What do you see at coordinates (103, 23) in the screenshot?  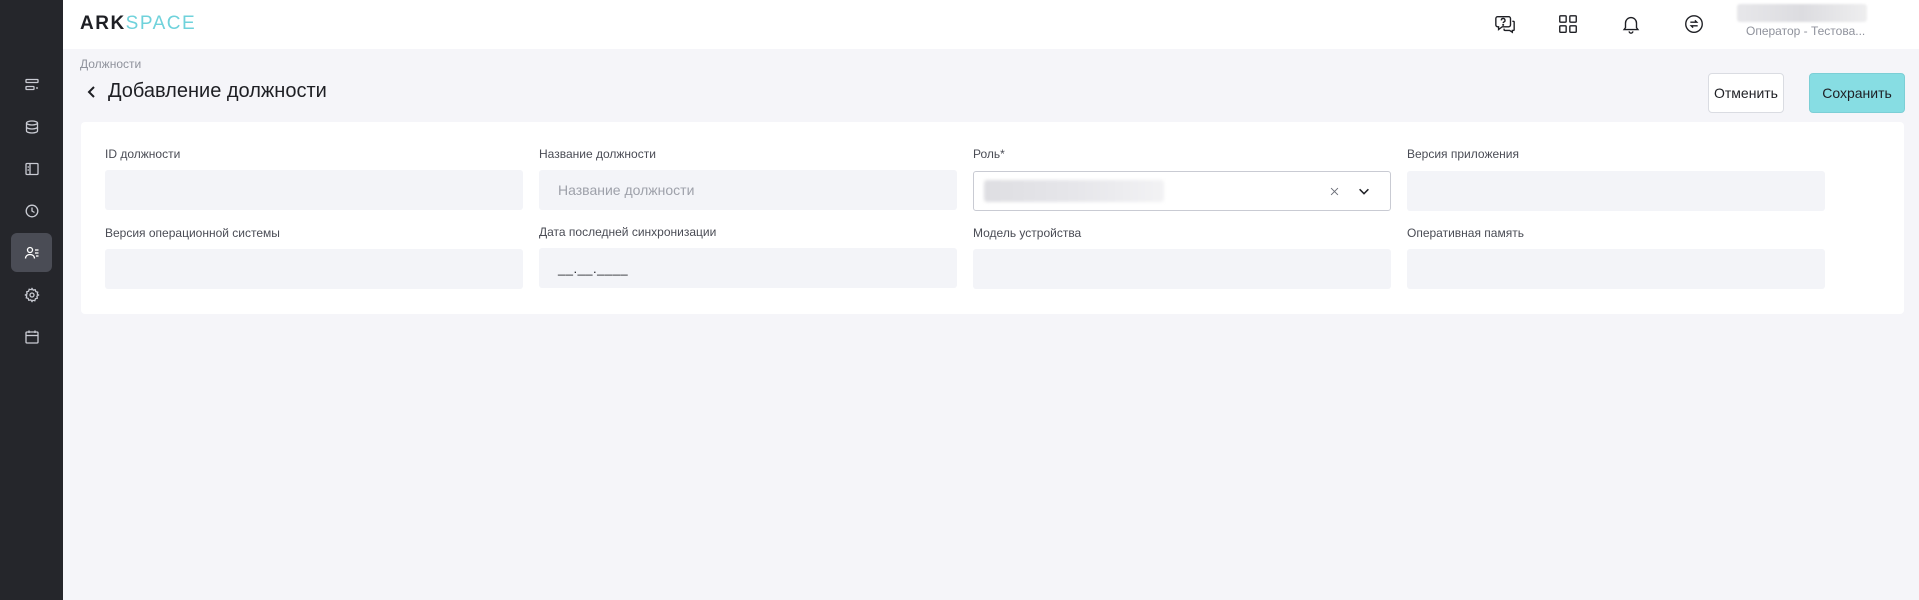 I see `logo-ark: ARK` at bounding box center [103, 23].